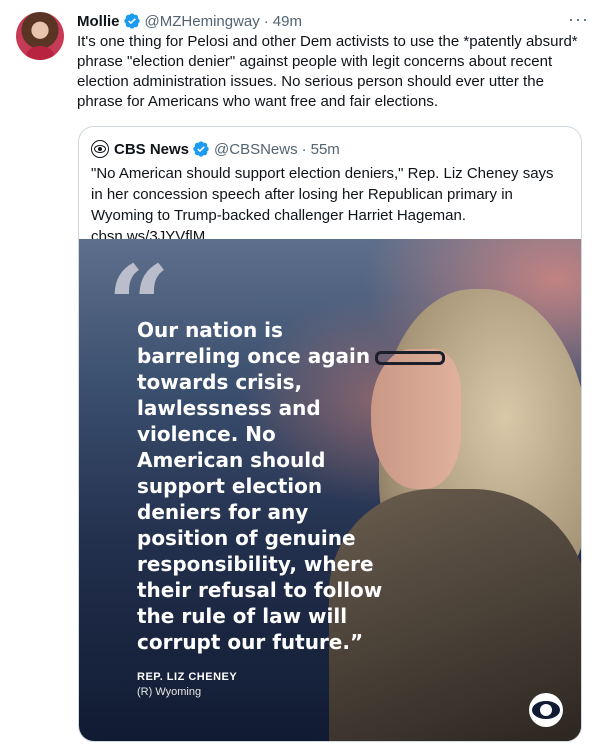 This screenshot has width=598, height=746. I want to click on image-attribution-name: REP. LIZ CHENEY, so click(187, 677).